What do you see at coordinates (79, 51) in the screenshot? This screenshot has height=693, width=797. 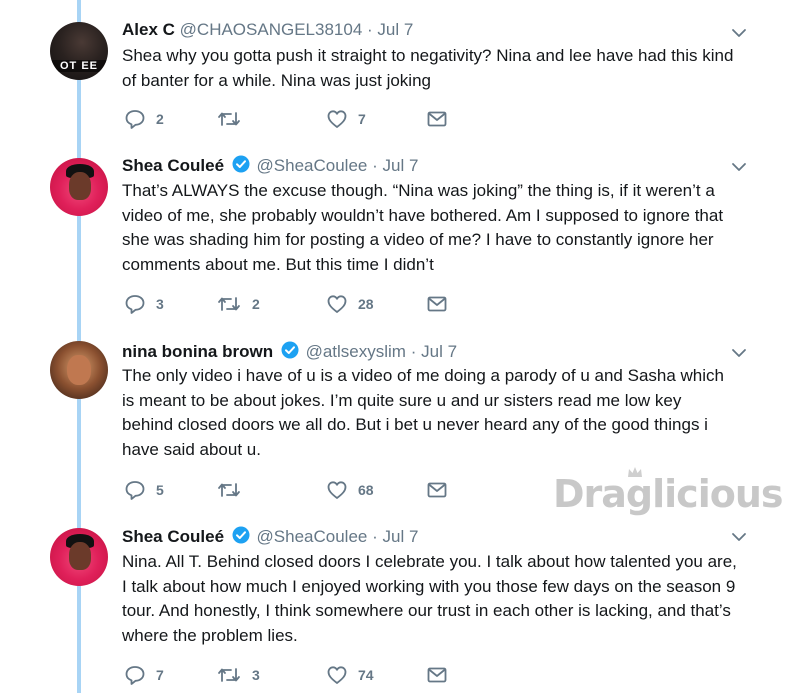 I see `avatar: OT EE` at bounding box center [79, 51].